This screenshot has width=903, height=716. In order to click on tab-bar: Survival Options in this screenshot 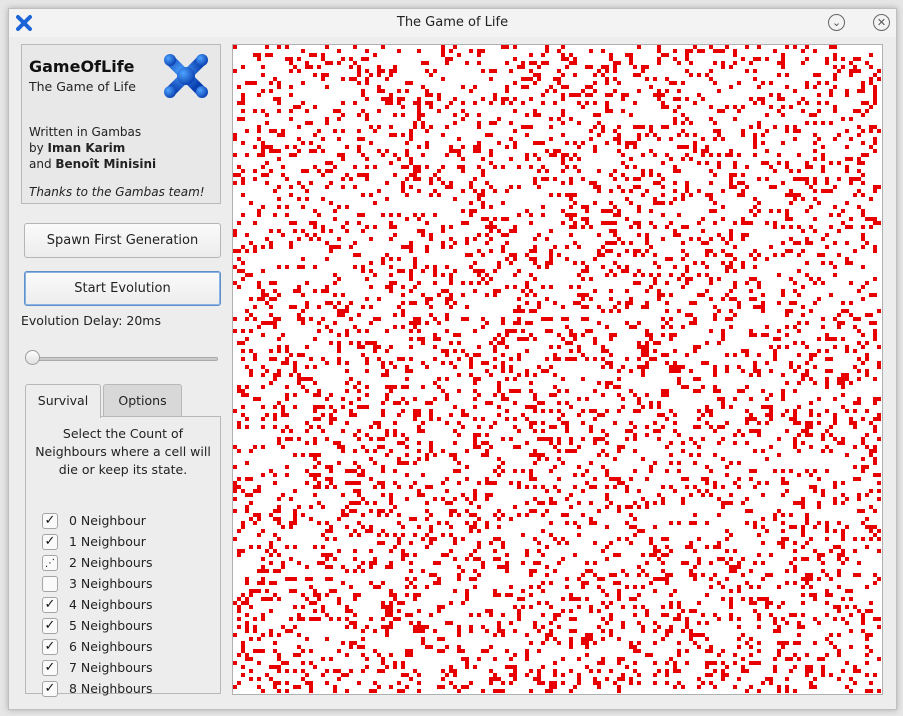, I will do `click(123, 401)`.